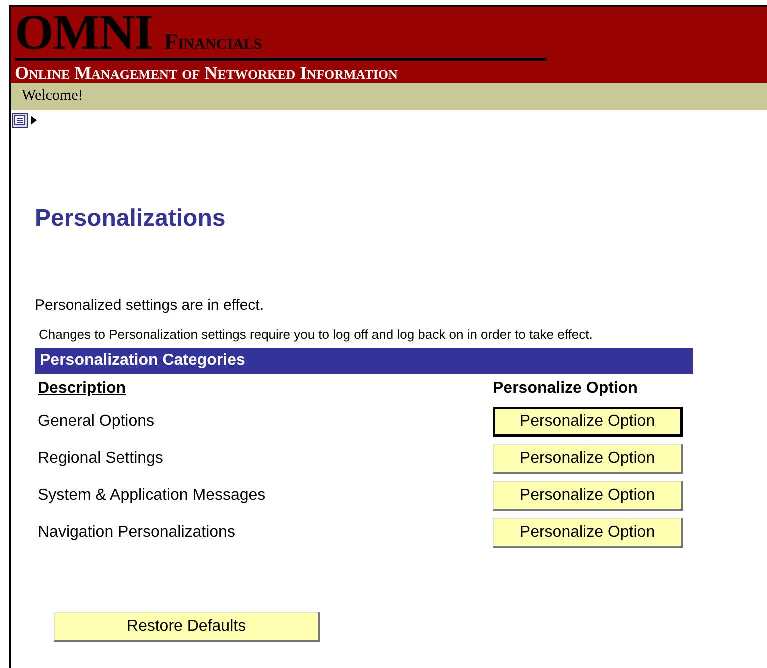  What do you see at coordinates (131, 219) in the screenshot?
I see `page-title: Personalizations` at bounding box center [131, 219].